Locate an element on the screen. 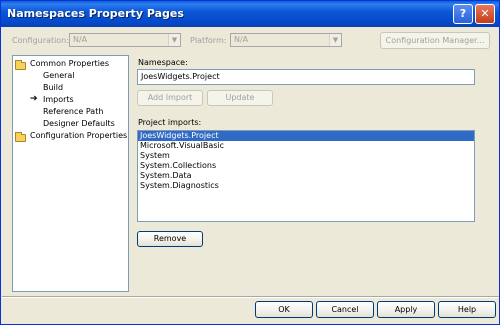  title-help-button: ? is located at coordinates (463, 14).